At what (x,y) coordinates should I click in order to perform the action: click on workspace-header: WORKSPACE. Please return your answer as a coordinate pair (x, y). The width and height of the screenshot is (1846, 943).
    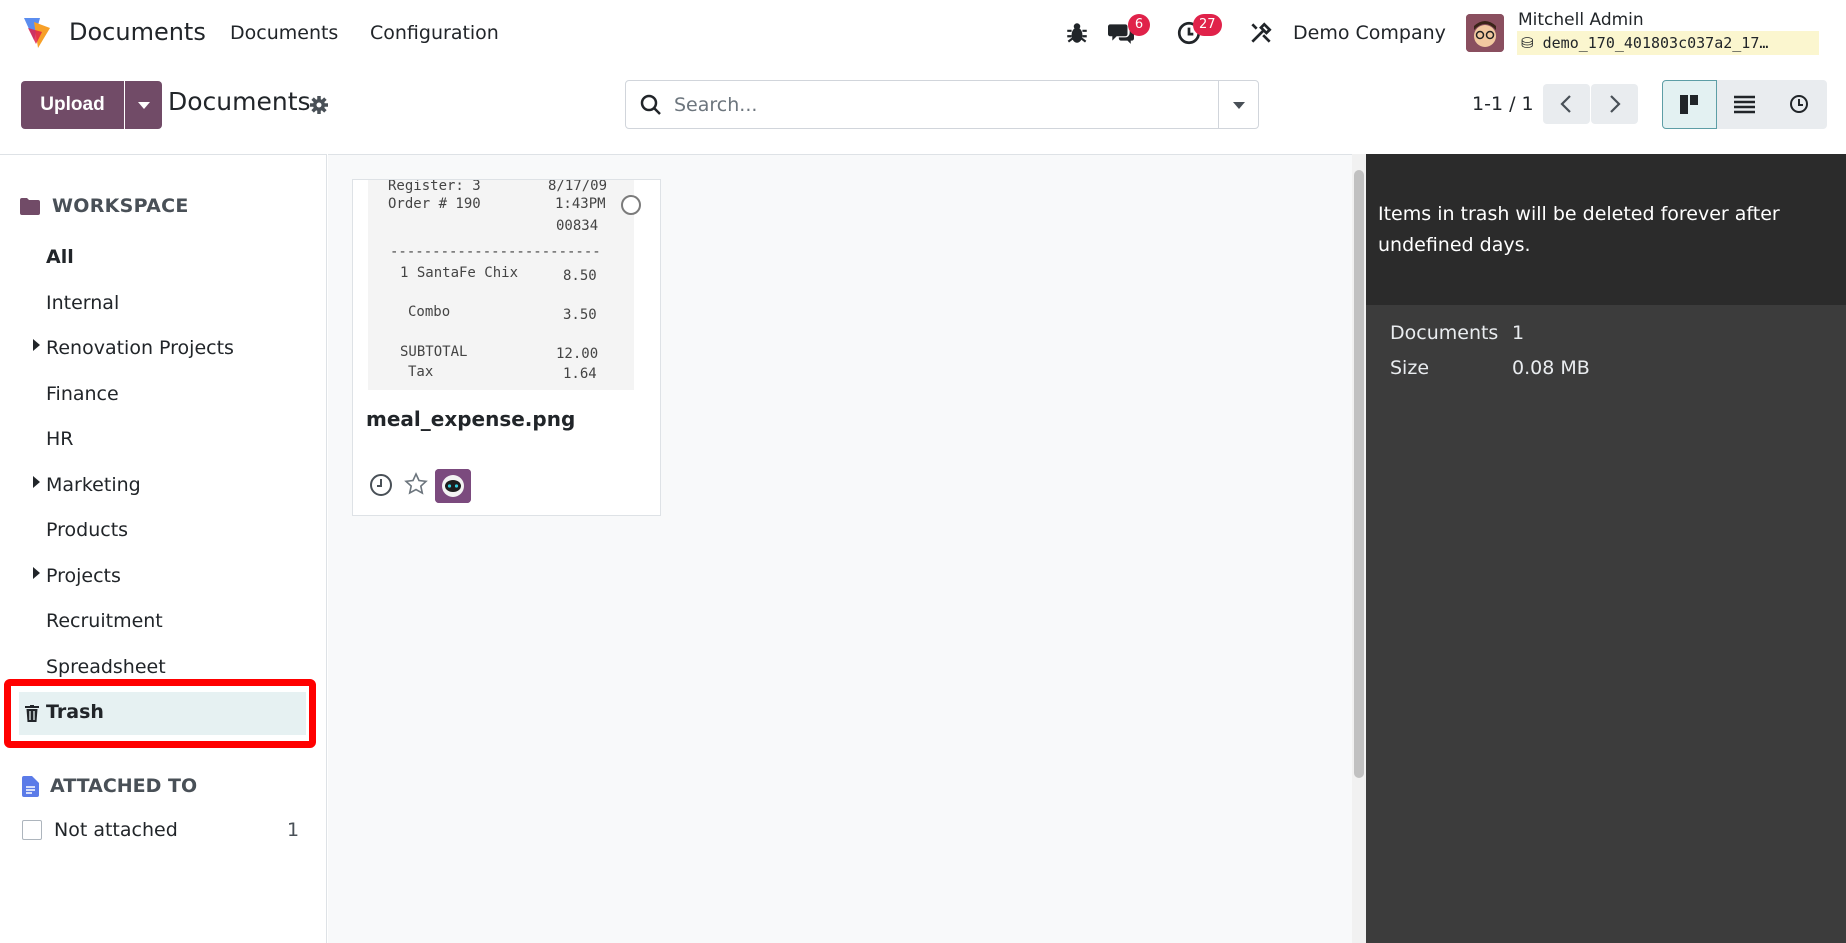
    Looking at the image, I should click on (104, 206).